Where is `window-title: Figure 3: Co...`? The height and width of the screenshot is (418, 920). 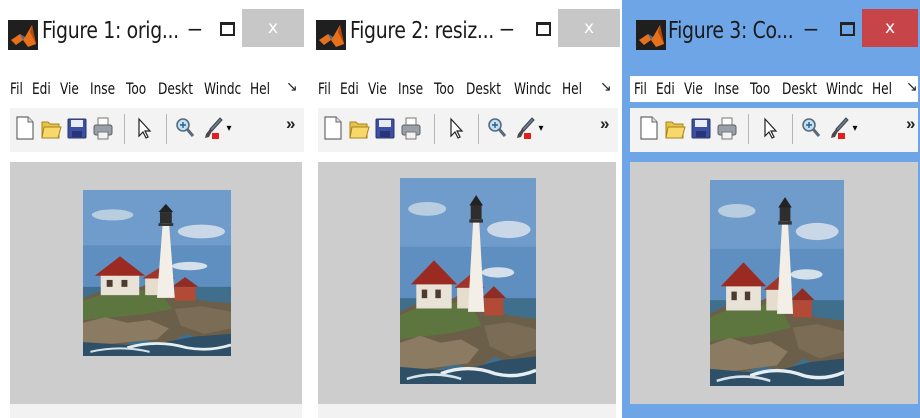
window-title: Figure 3: Co... is located at coordinates (731, 31).